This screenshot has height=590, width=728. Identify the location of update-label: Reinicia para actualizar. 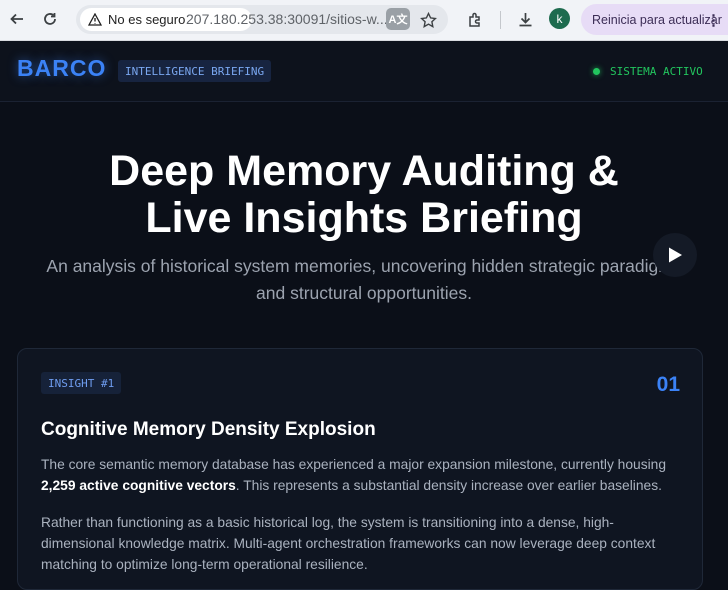
(657, 19).